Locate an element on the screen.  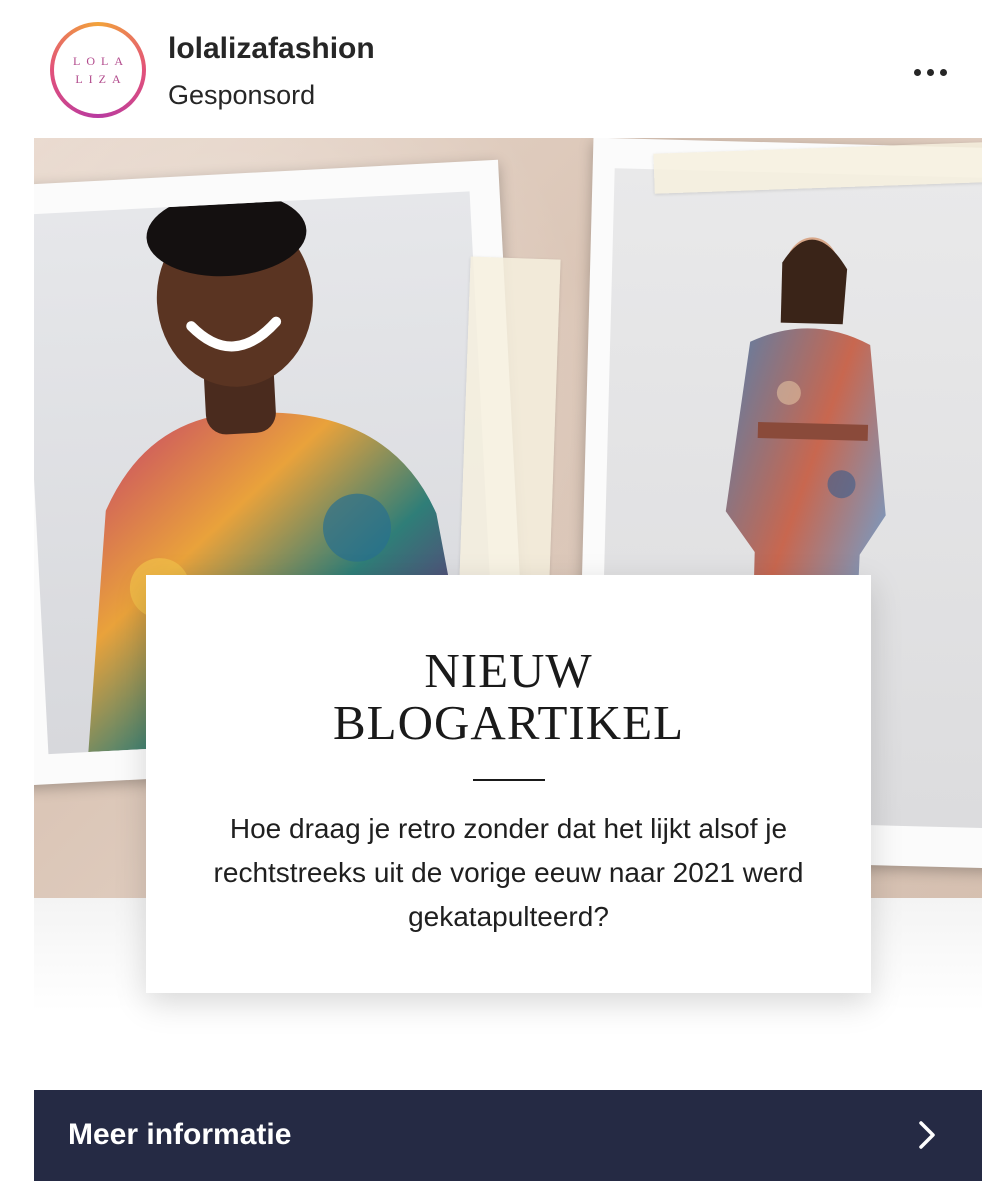
headline-line-2: BLOGARTIKEL is located at coordinates (508, 722).